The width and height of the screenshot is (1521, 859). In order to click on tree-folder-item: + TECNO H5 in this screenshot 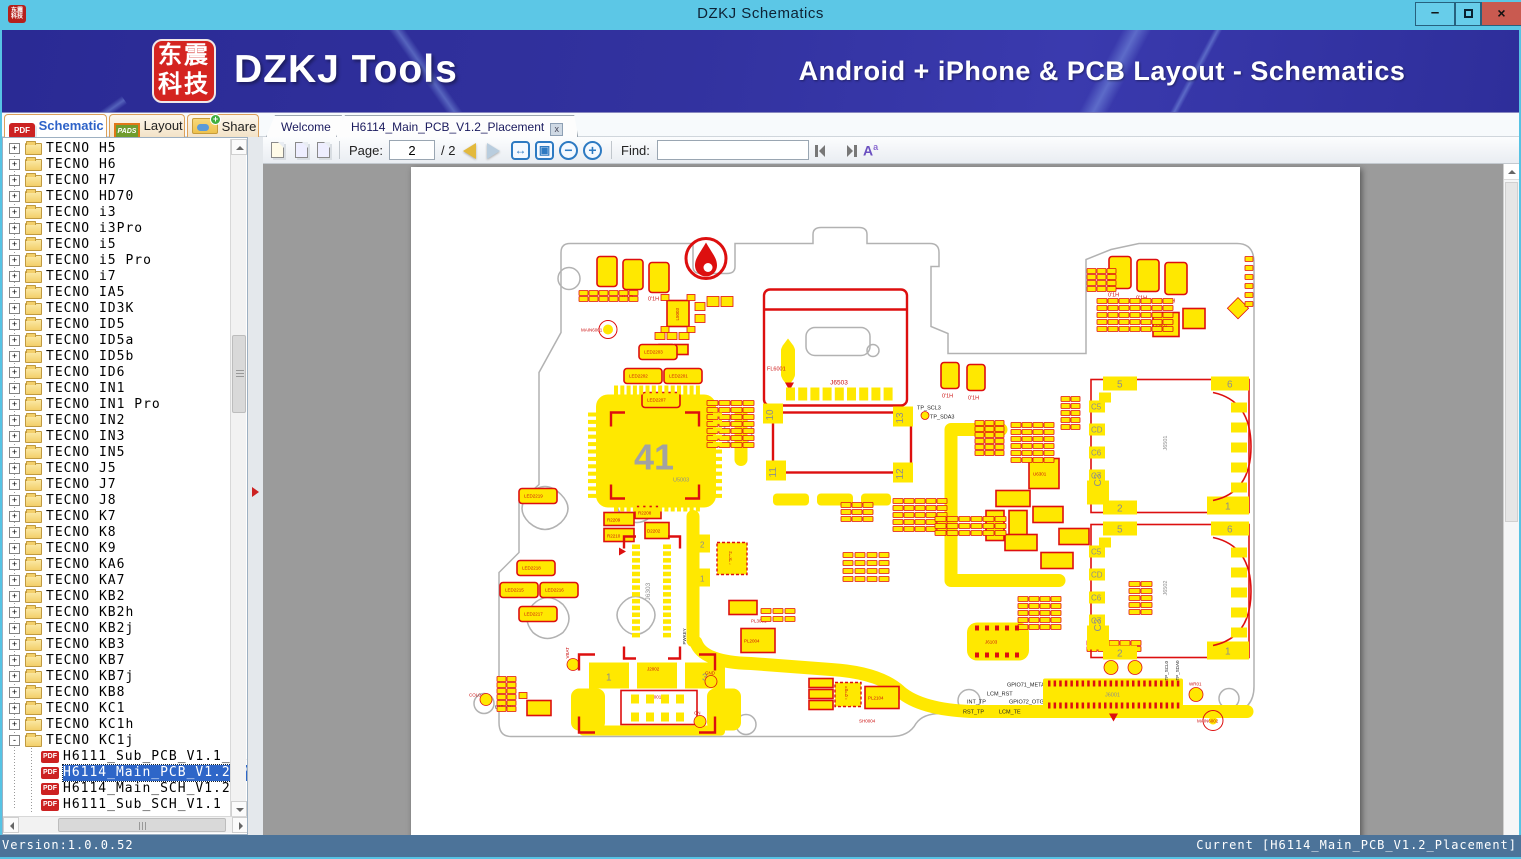, I will do `click(117, 149)`.